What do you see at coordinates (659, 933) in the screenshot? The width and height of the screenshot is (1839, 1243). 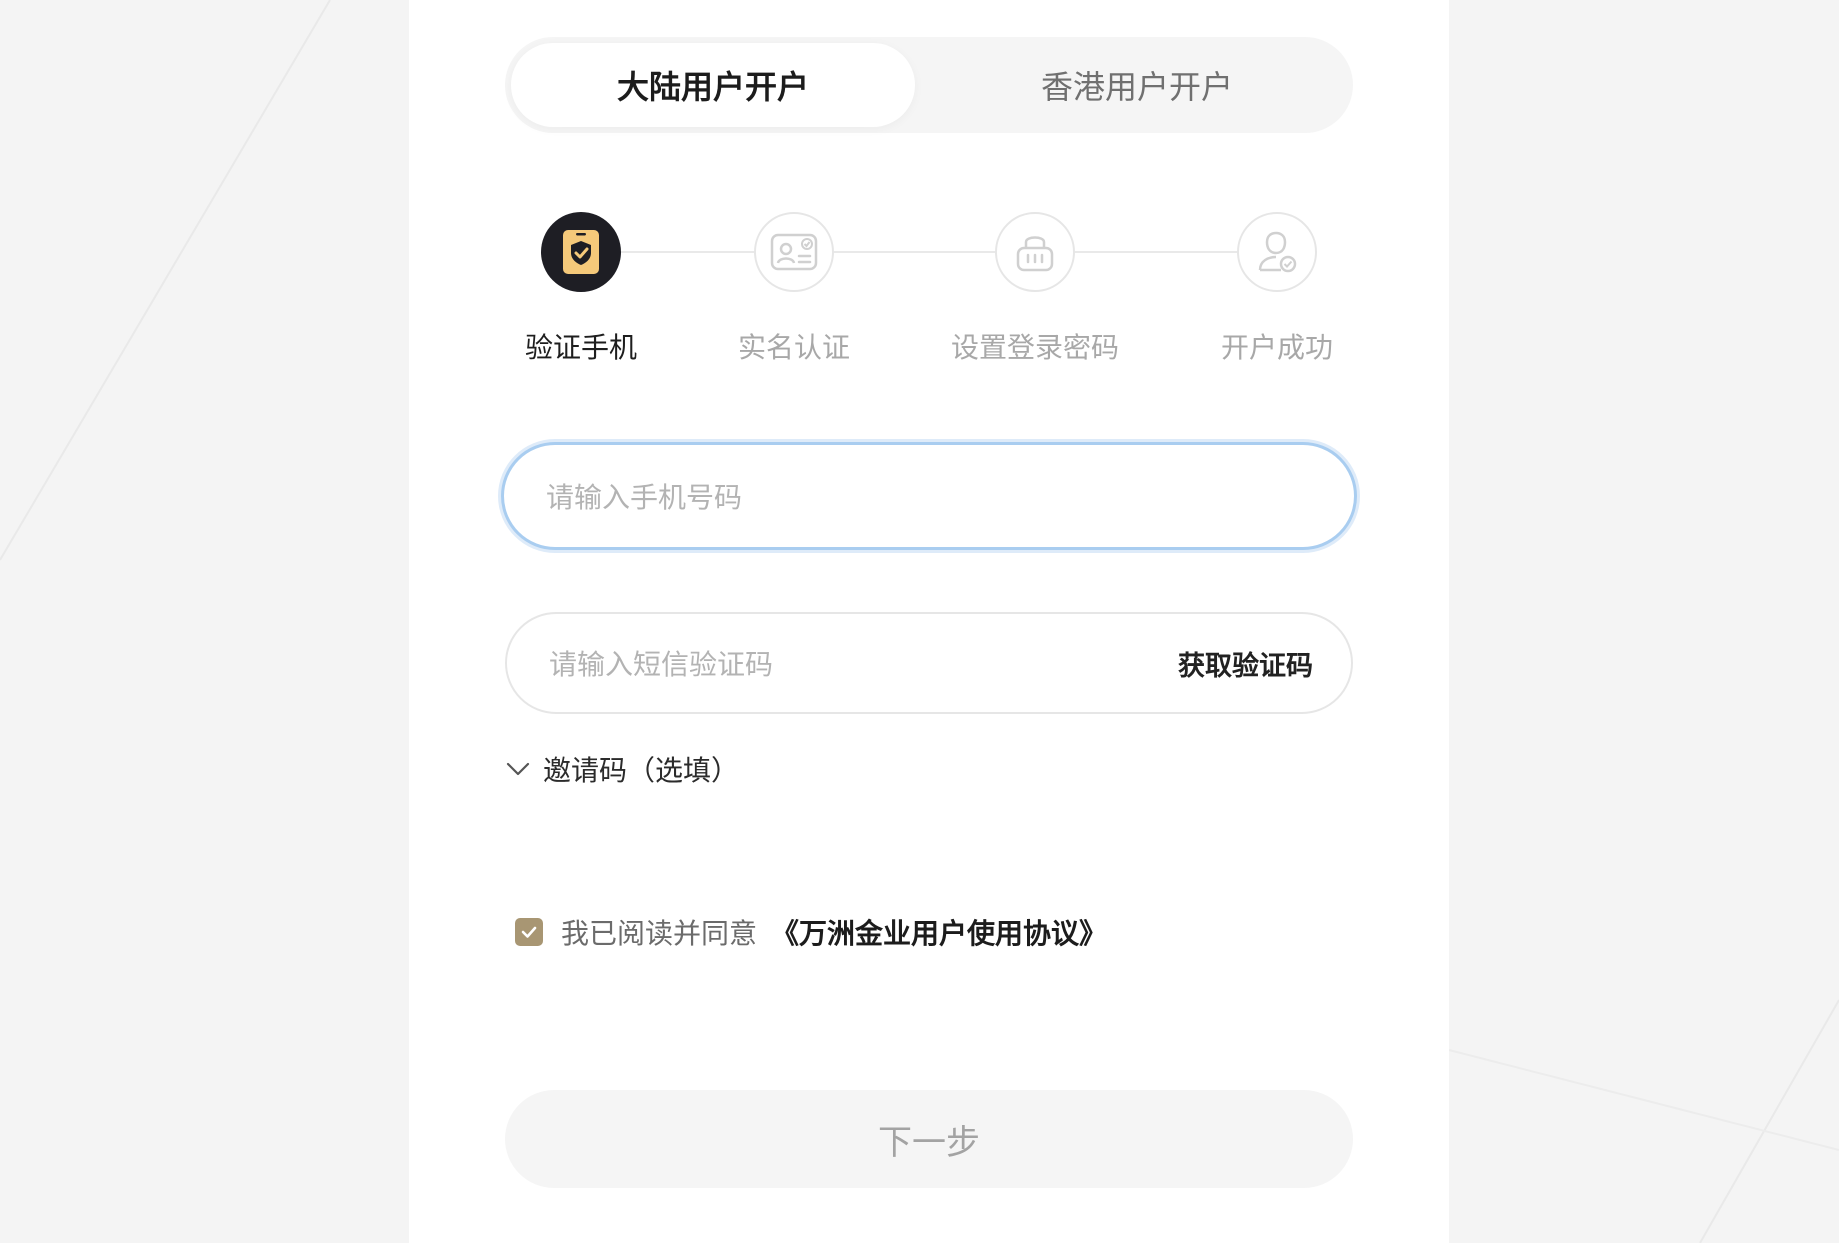 I see `agreement-text: 我已阅读并同意` at bounding box center [659, 933].